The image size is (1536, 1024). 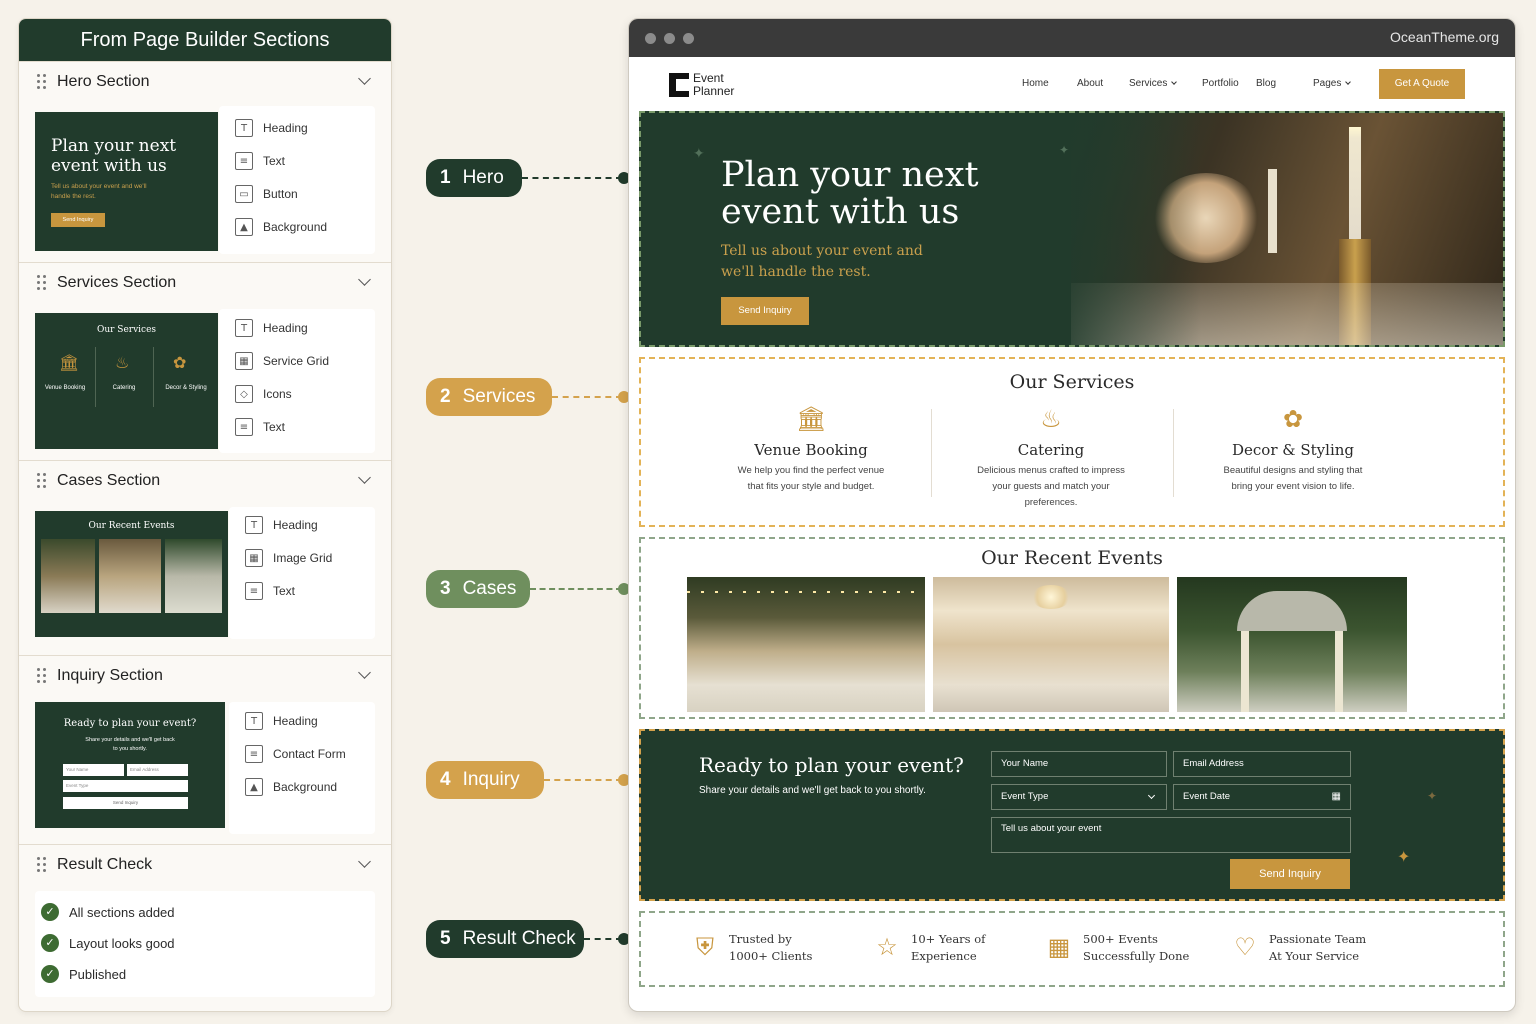 What do you see at coordinates (157, 770) in the screenshot?
I see `thumb-email-field: Email Address` at bounding box center [157, 770].